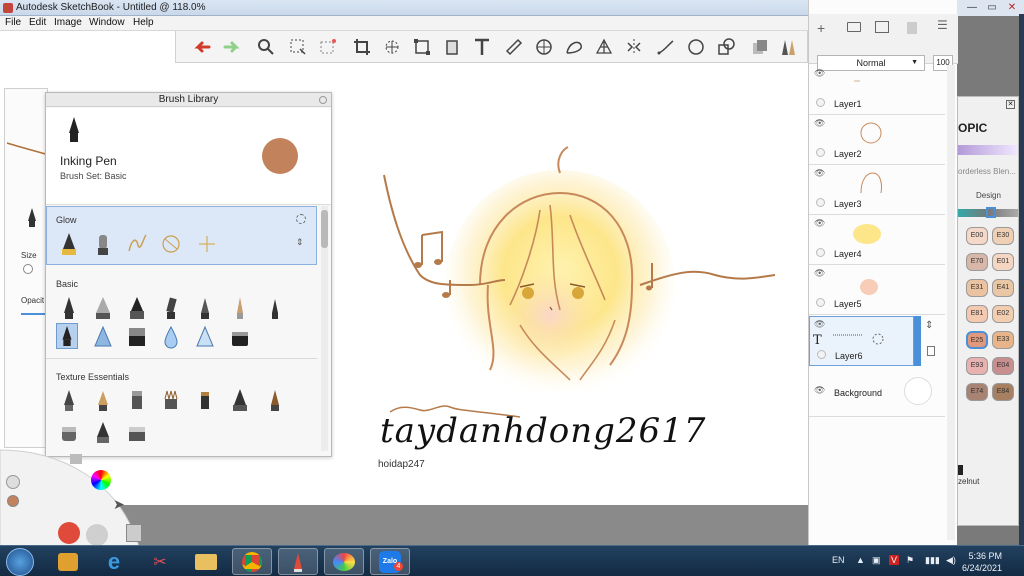  I want to click on copic-chip: E81, so click(977, 314).